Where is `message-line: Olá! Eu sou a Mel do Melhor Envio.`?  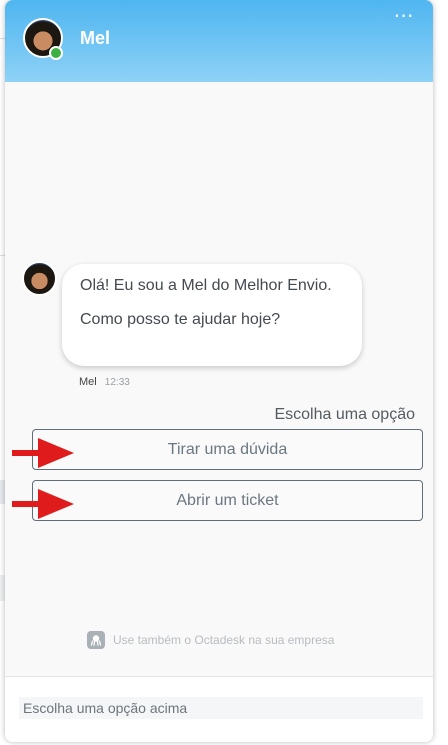 message-line: Olá! Eu sou a Mel do Melhor Envio. is located at coordinates (206, 285).